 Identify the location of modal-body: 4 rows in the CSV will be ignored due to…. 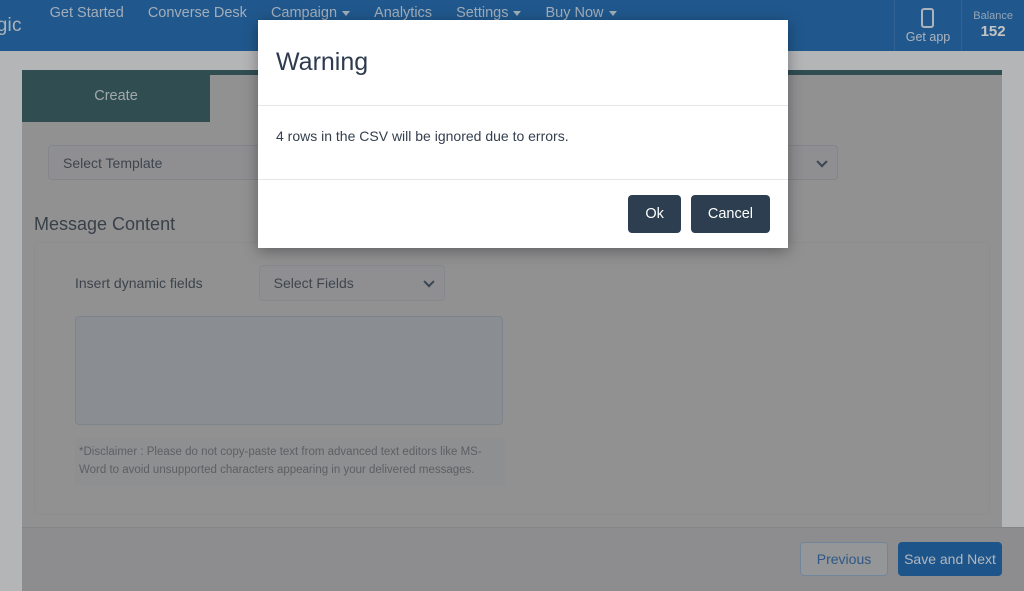
(523, 143).